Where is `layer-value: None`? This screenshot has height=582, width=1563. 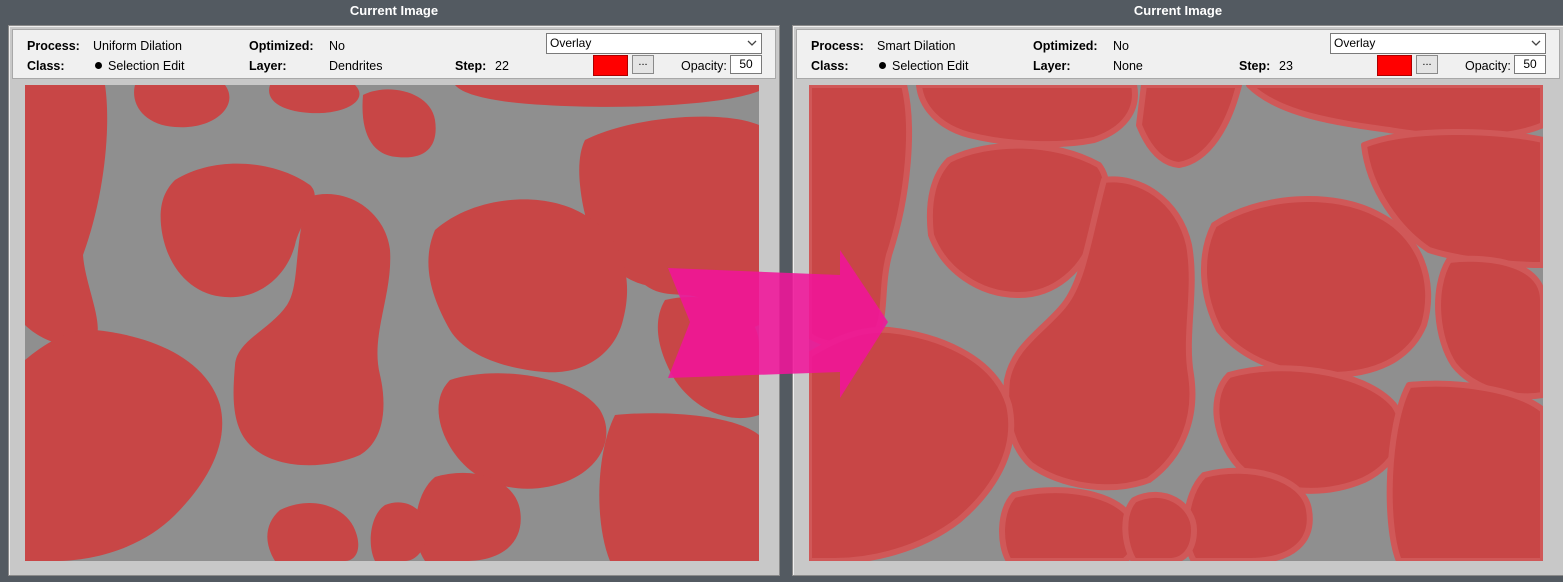 layer-value: None is located at coordinates (1128, 66).